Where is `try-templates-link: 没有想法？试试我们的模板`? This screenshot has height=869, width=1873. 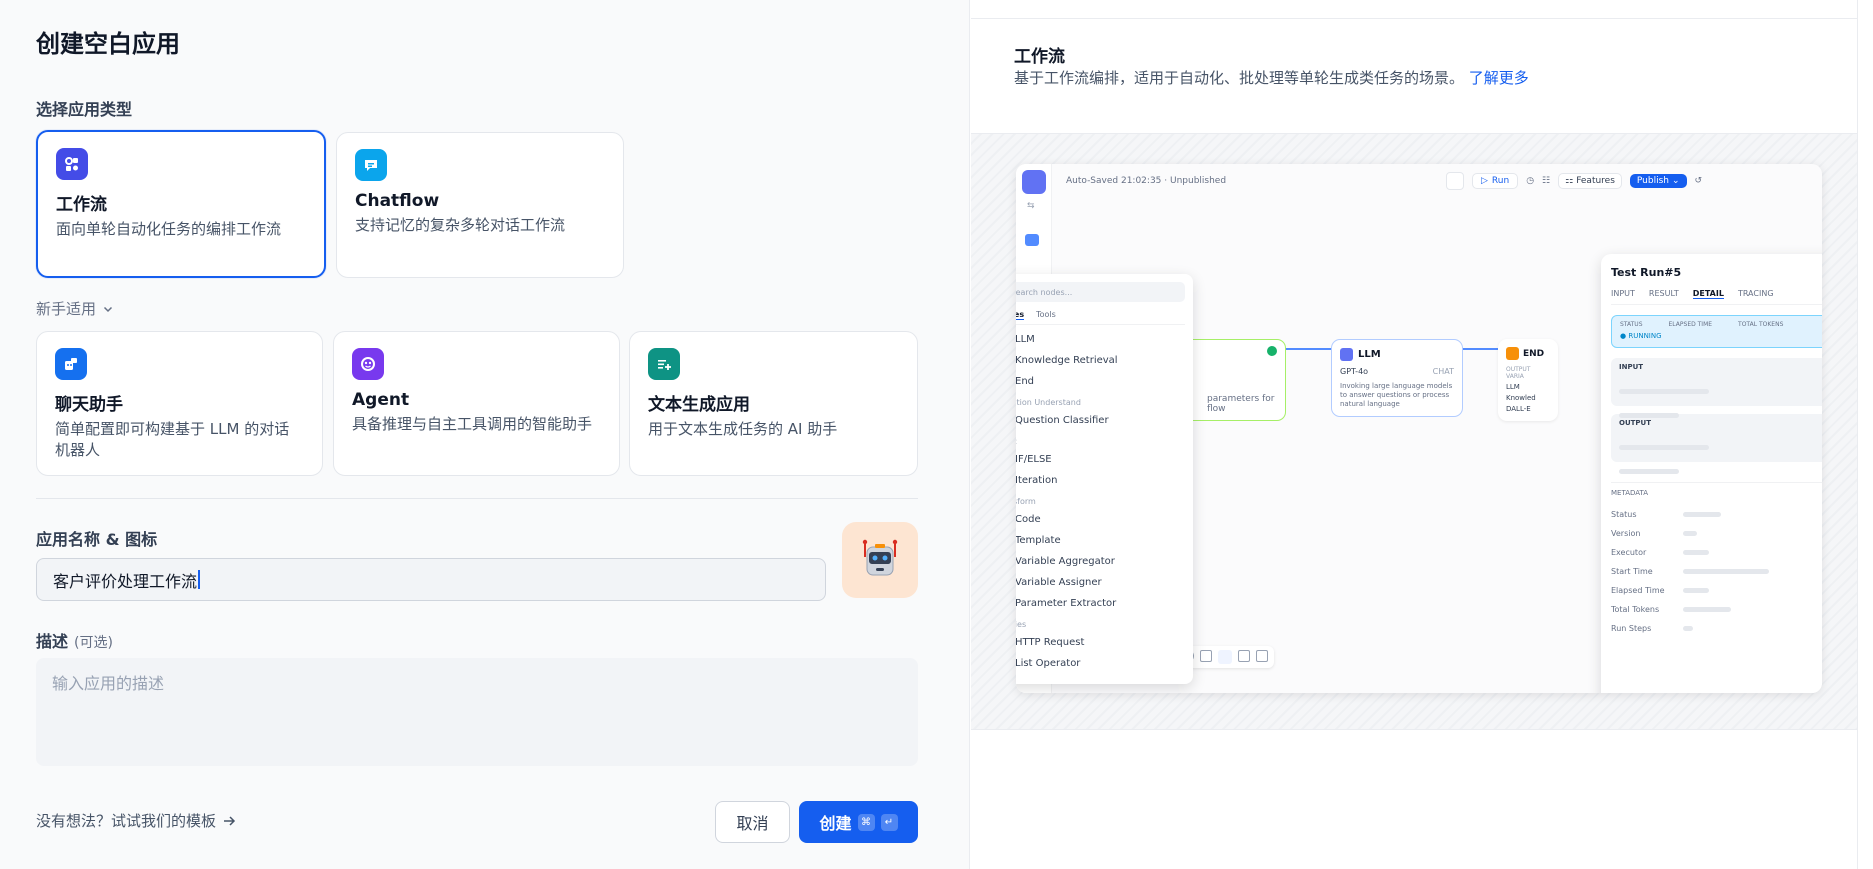 try-templates-link: 没有想法？试试我们的模板 is located at coordinates (136, 820).